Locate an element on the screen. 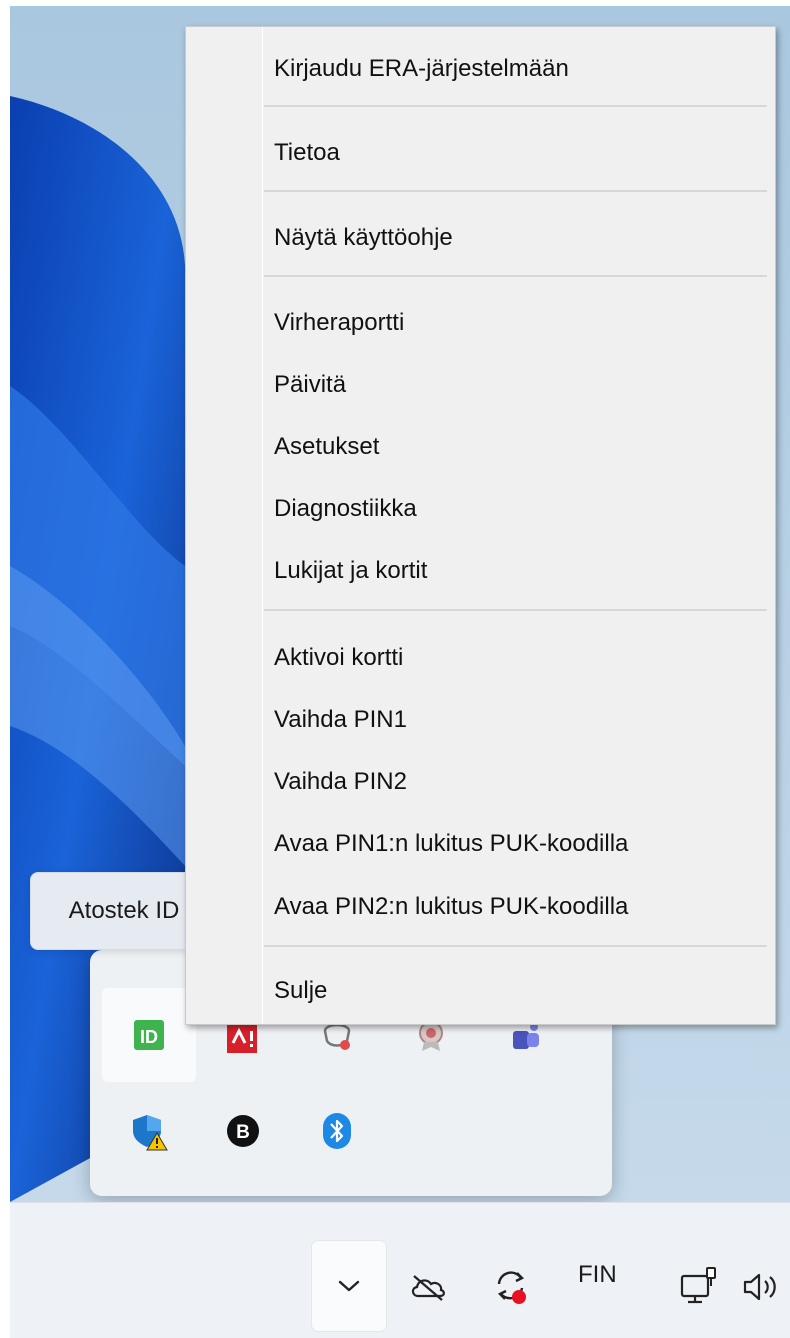 Image resolution: width=790 pixels, height=1338 pixels. menu-item-avaa-pin1-lukitus: Avaa PIN1:n lukitus PUK-koodilla is located at coordinates (451, 844).